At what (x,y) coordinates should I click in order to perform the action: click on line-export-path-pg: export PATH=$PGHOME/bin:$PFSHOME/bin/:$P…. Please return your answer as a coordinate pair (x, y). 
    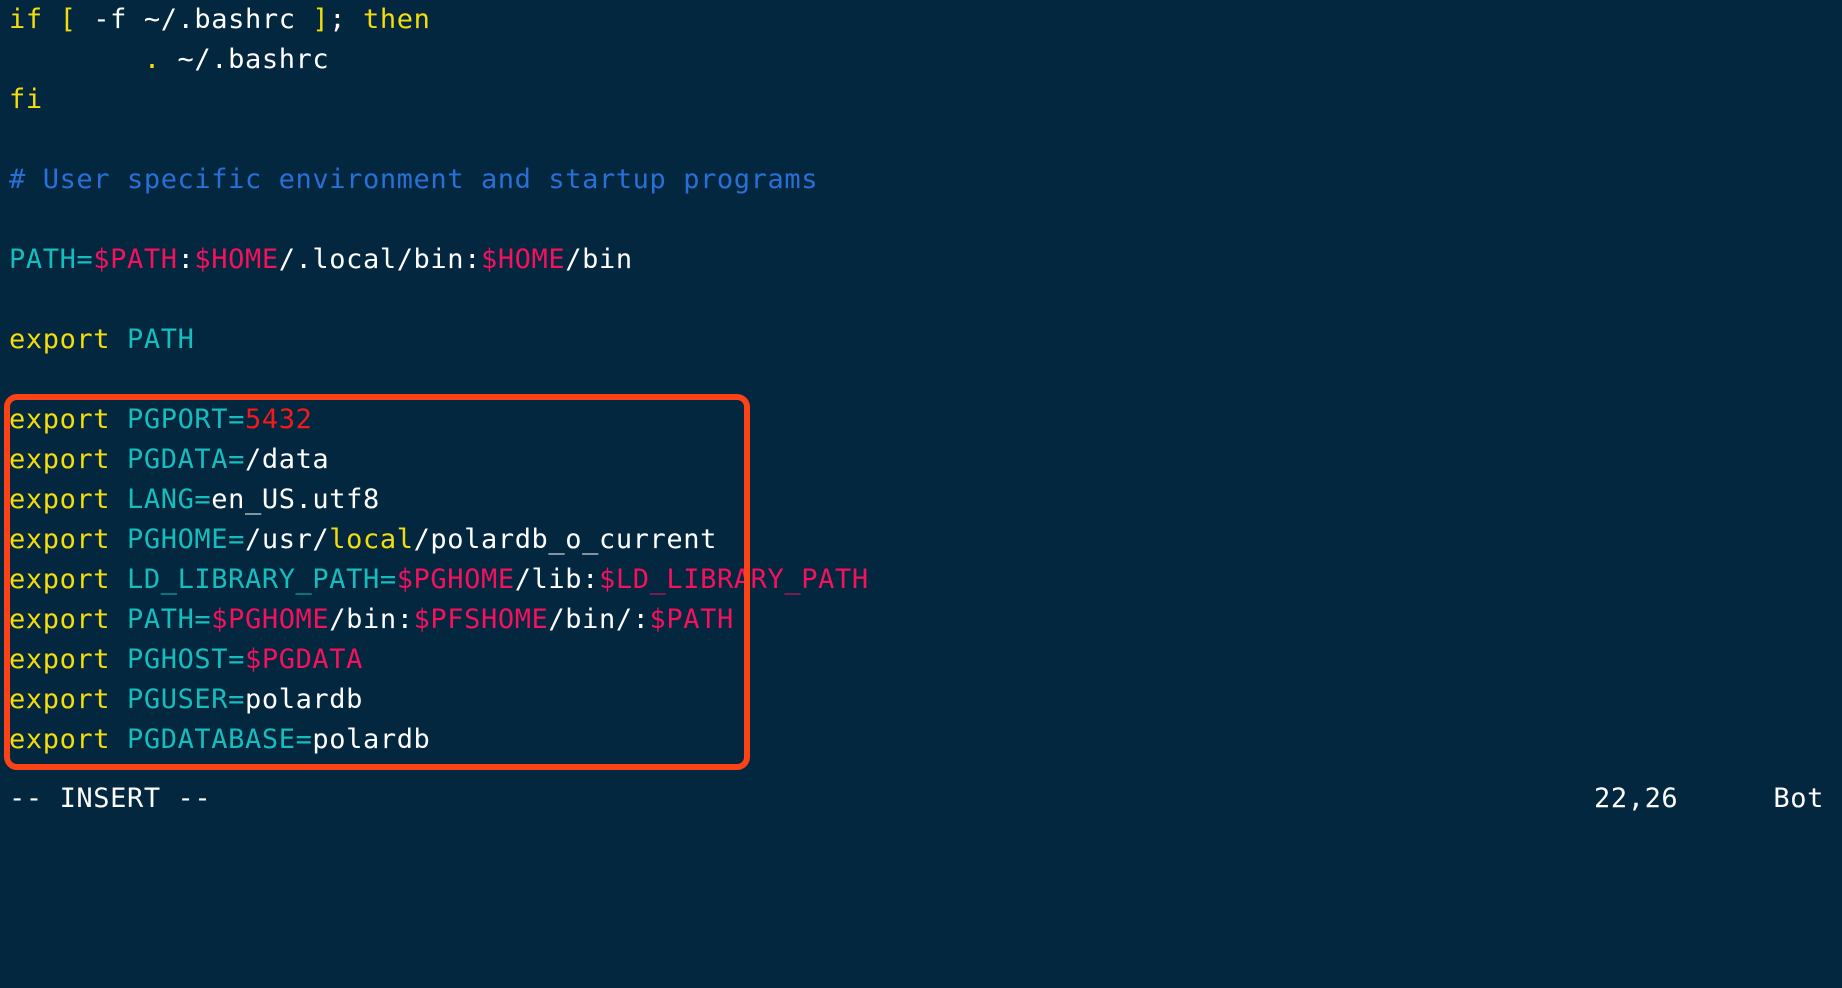
    Looking at the image, I should click on (921, 620).